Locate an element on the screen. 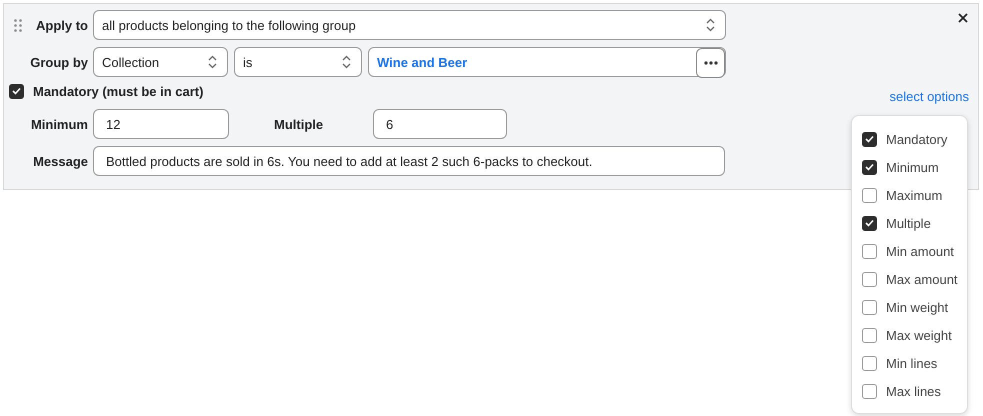 The width and height of the screenshot is (983, 416). close-icon is located at coordinates (963, 18).